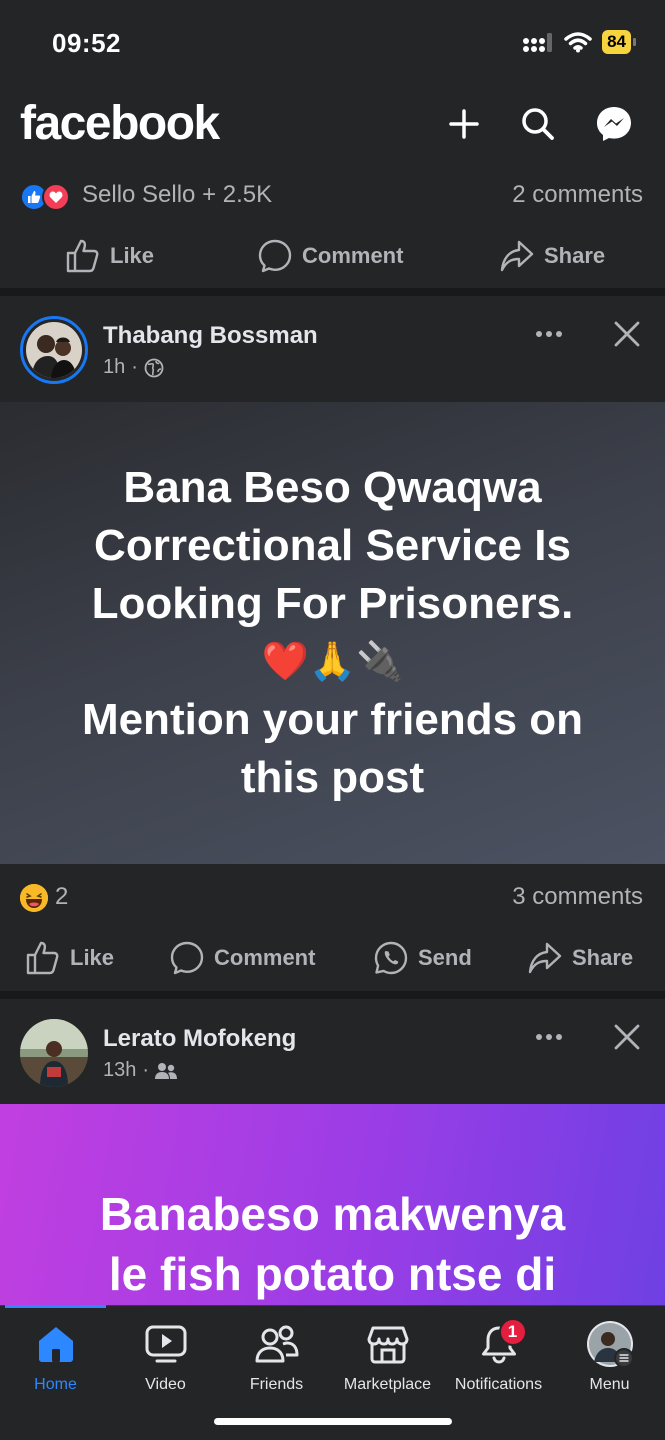  What do you see at coordinates (332, 662) in the screenshot?
I see `post-emoji-line: ❤️🙏🔌` at bounding box center [332, 662].